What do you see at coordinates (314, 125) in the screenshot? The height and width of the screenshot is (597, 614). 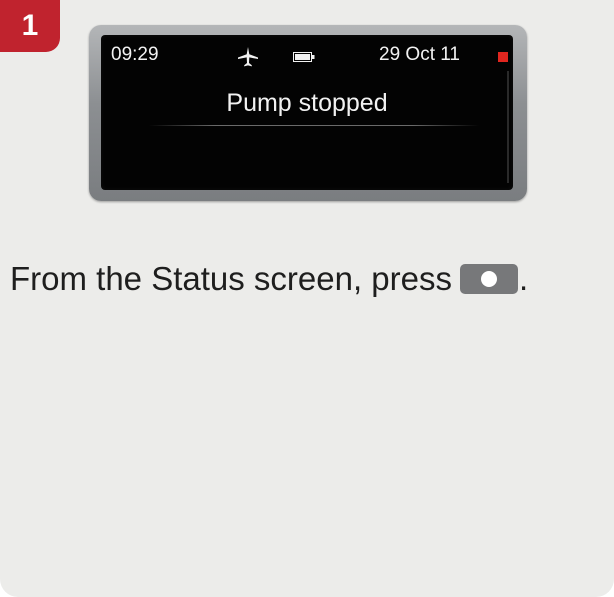 I see `display-divider` at bounding box center [314, 125].